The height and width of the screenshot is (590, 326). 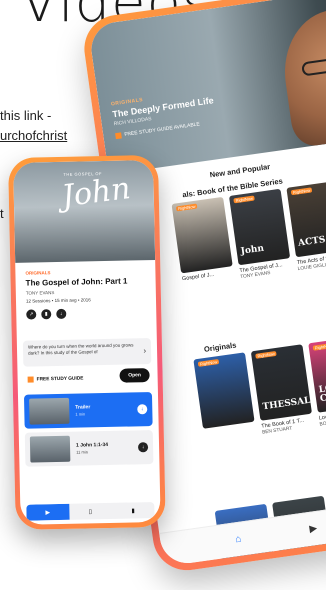 I want to click on document-icon: ▯, so click(x=90, y=511).